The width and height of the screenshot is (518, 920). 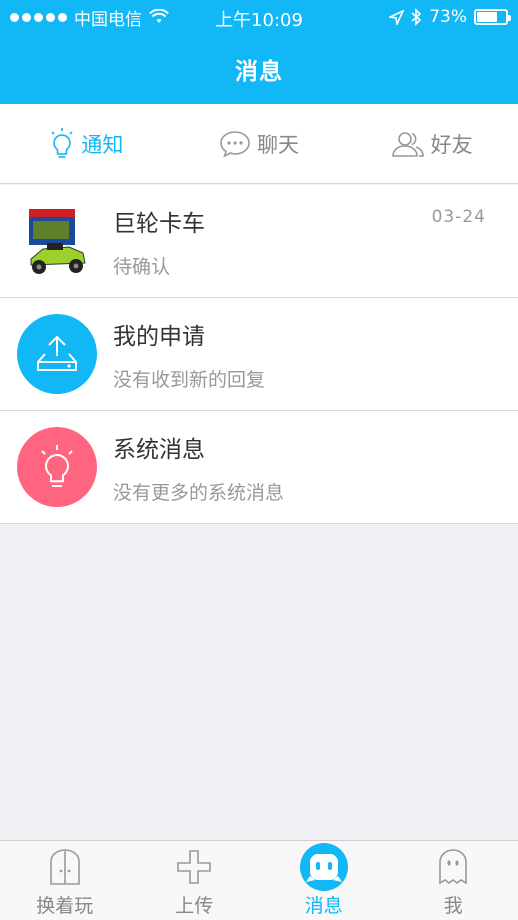 What do you see at coordinates (259, 52) in the screenshot?
I see `header: 中国电信 上午10:09 73% 消息` at bounding box center [259, 52].